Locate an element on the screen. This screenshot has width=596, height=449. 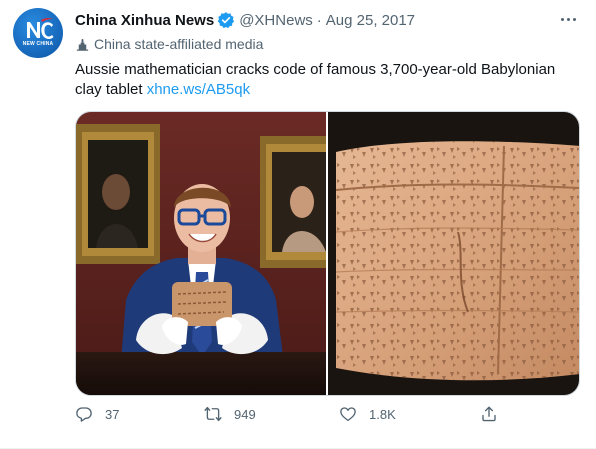
action-bar: 37 949 1.8K is located at coordinates (290, 417).